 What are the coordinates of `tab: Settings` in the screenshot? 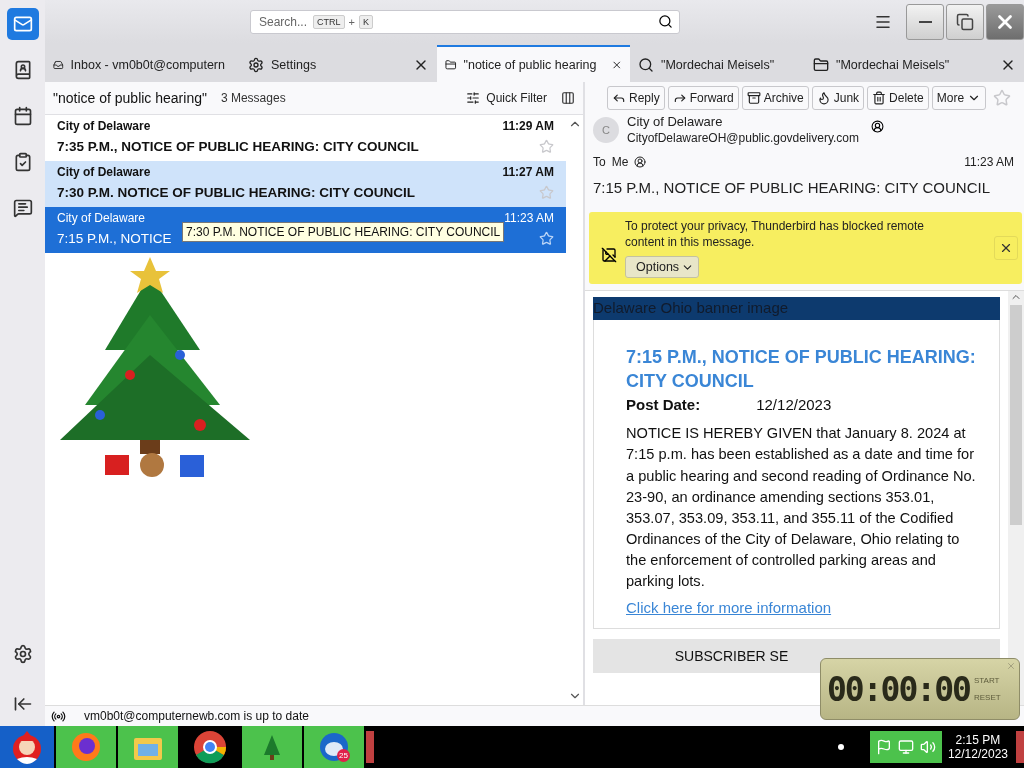 It's located at (338, 63).